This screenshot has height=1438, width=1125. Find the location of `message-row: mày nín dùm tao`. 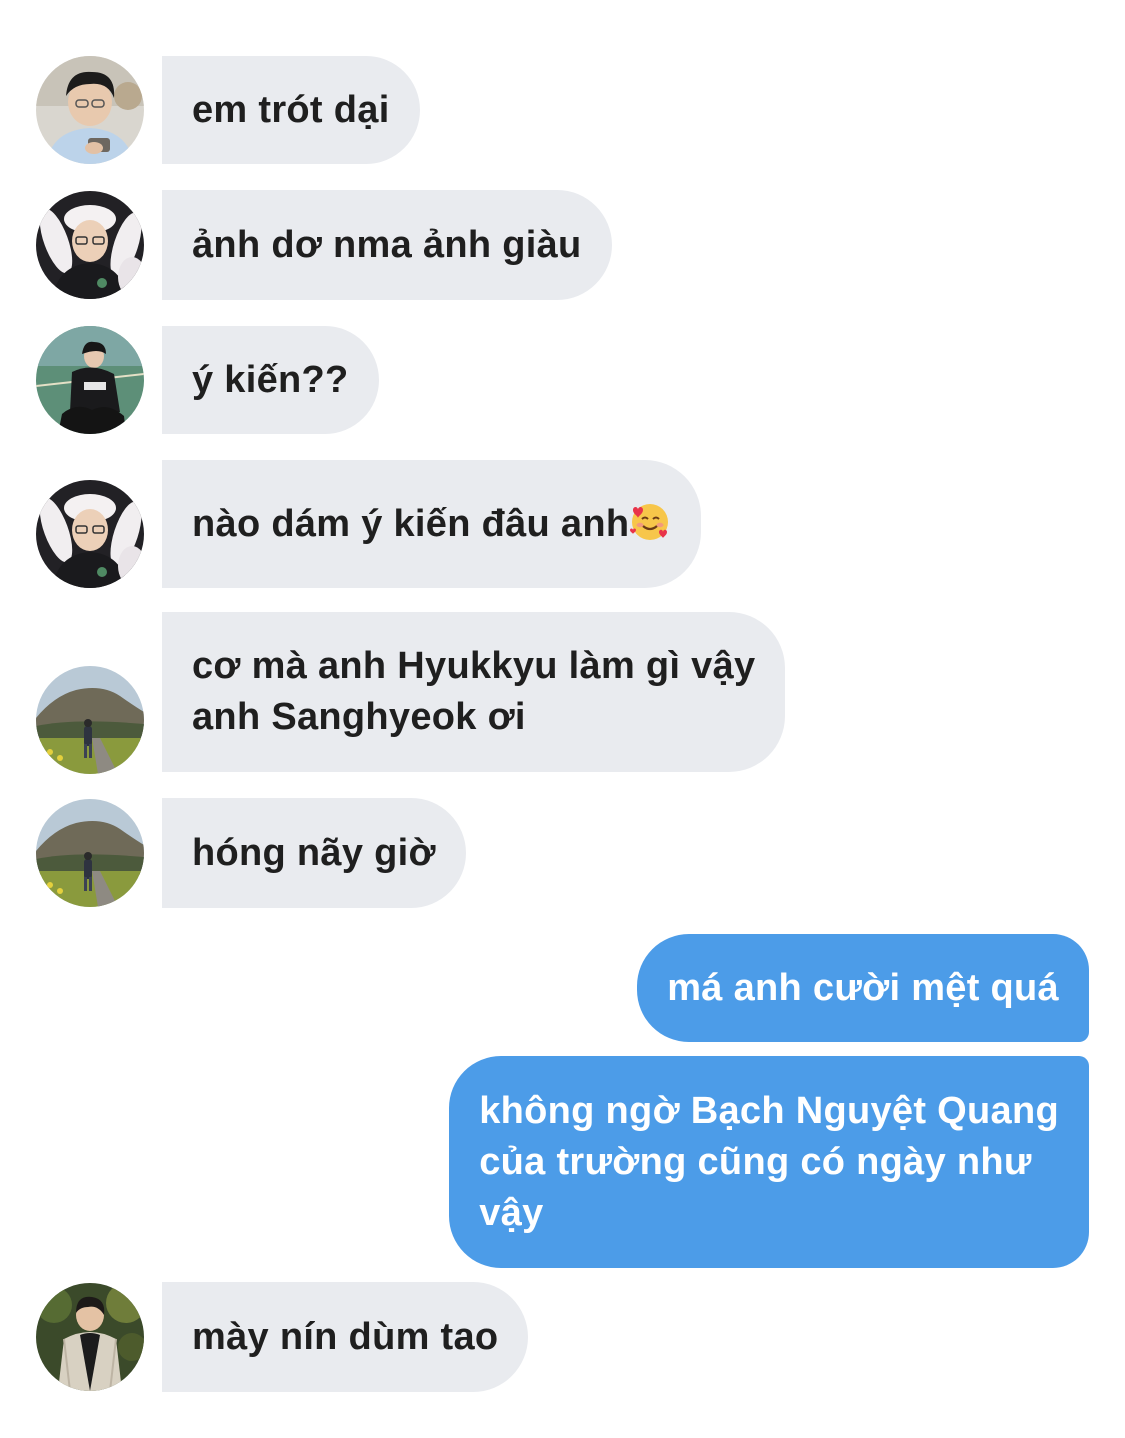

message-row: mày nín dùm tao is located at coordinates (562, 1337).